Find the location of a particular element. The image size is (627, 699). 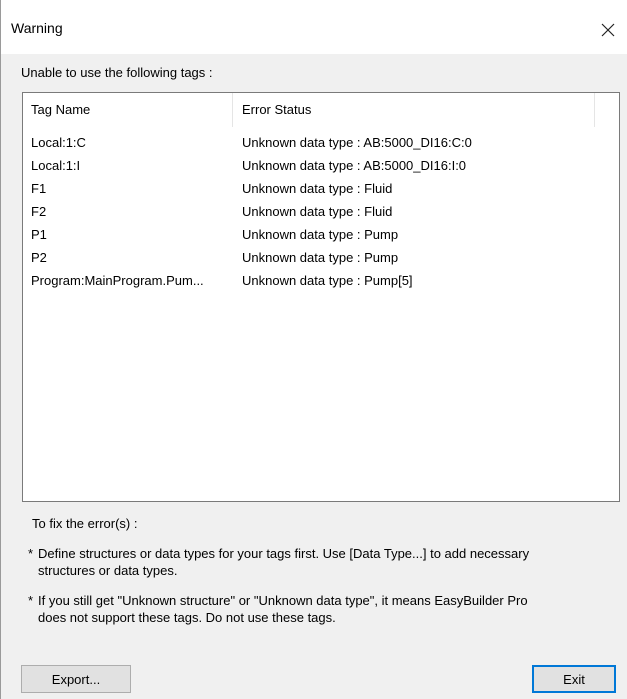

table-row: P2 Unknown data type : Pump is located at coordinates (321, 257).